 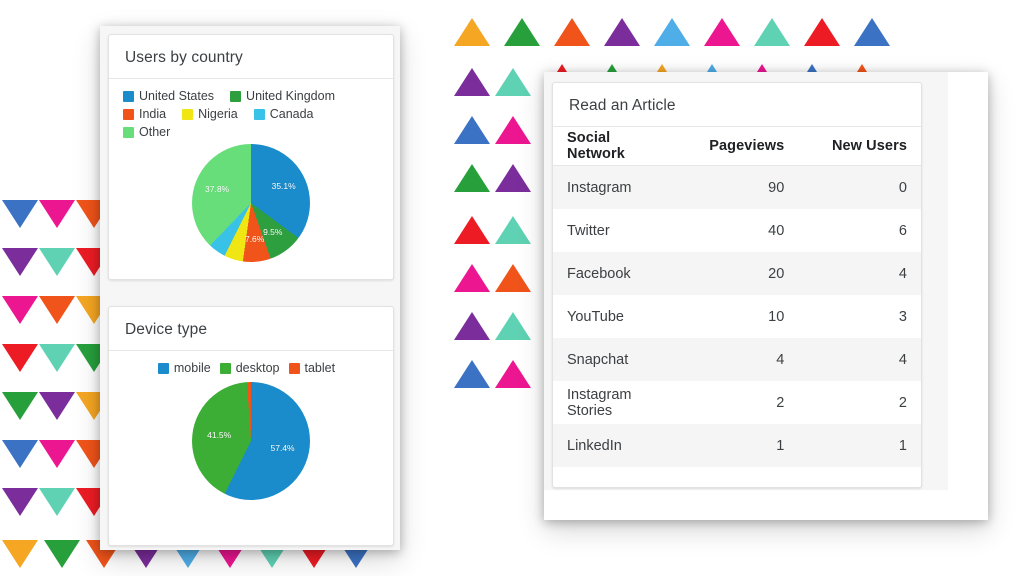 I want to click on pie-slice-label: 57.4%, so click(x=282, y=448).